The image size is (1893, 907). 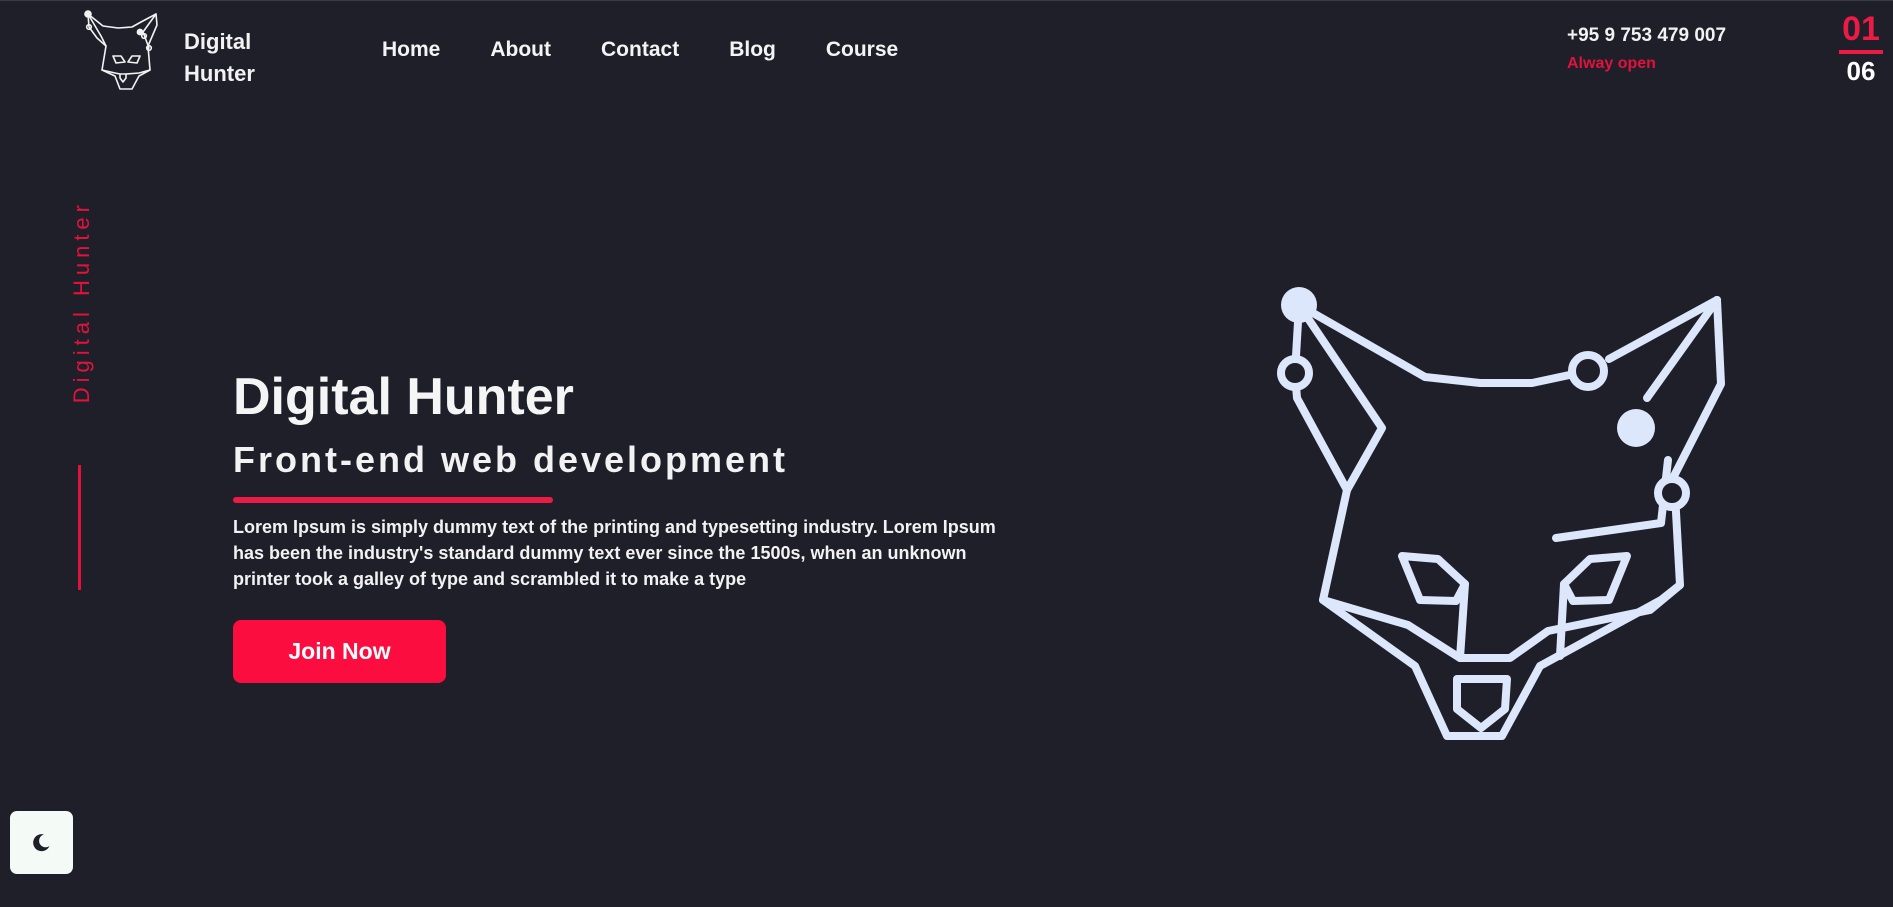 I want to click on brand-line-1: Digital, so click(x=218, y=41).